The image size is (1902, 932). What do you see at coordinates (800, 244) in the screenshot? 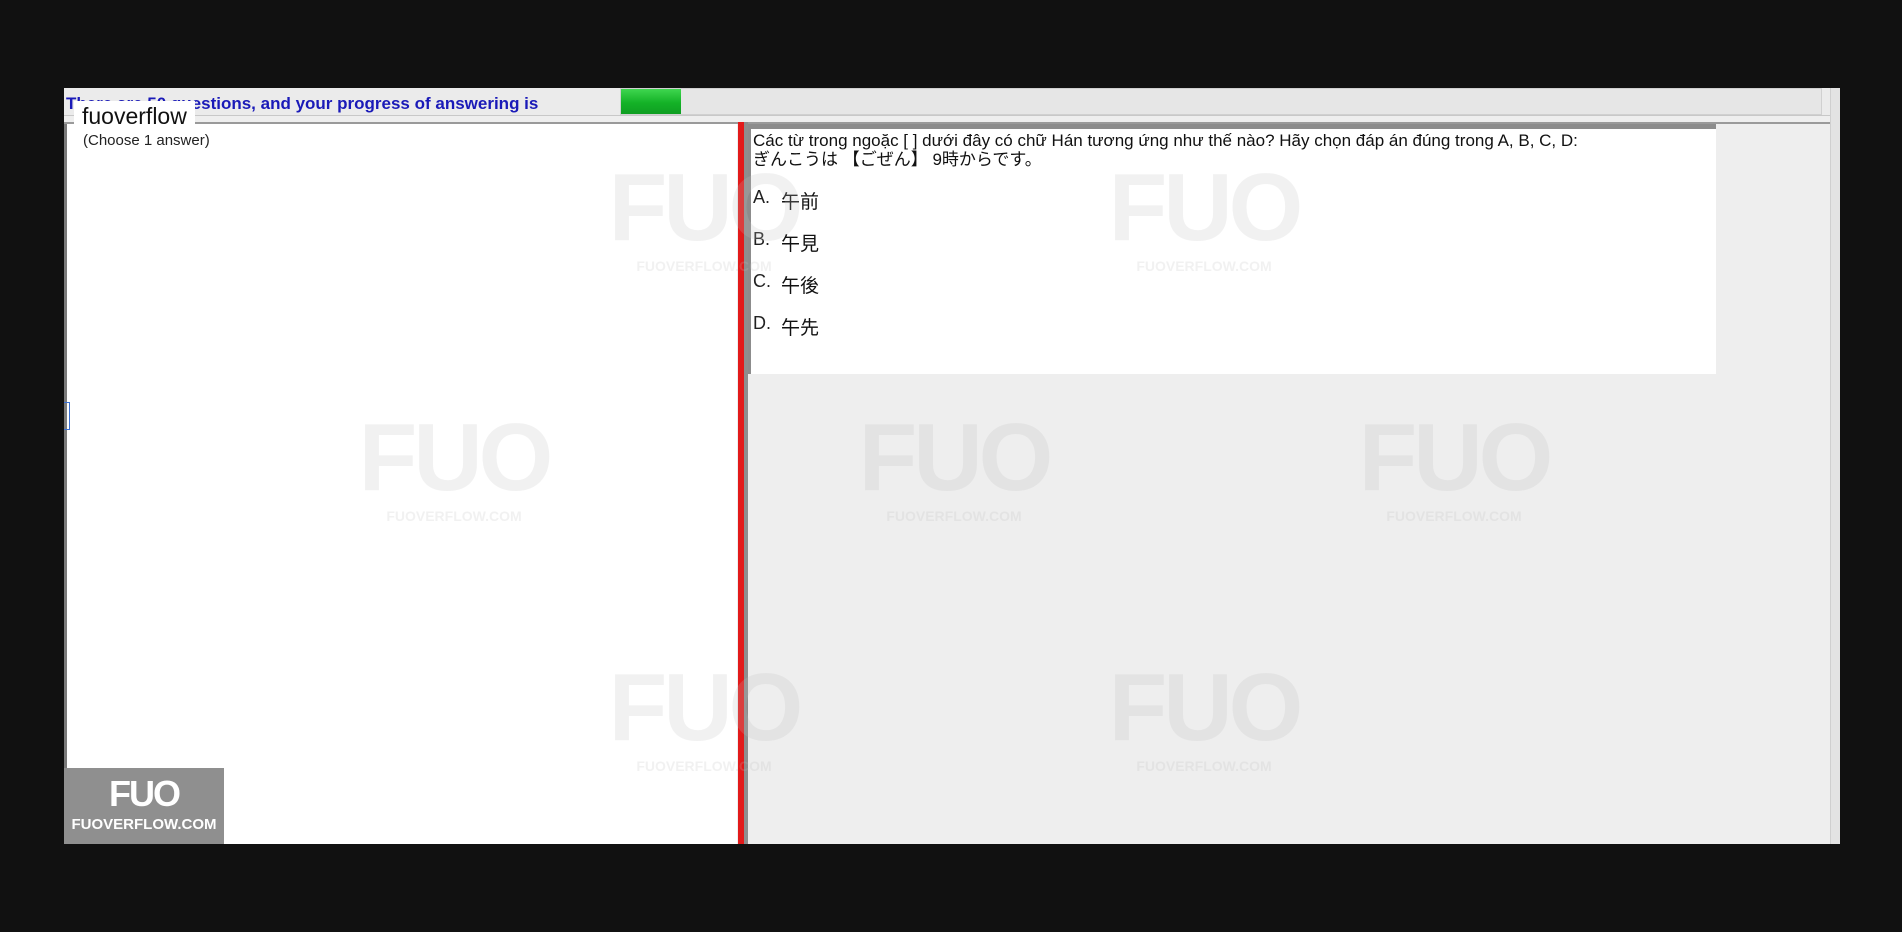
I see `answer-text: 午見` at bounding box center [800, 244].